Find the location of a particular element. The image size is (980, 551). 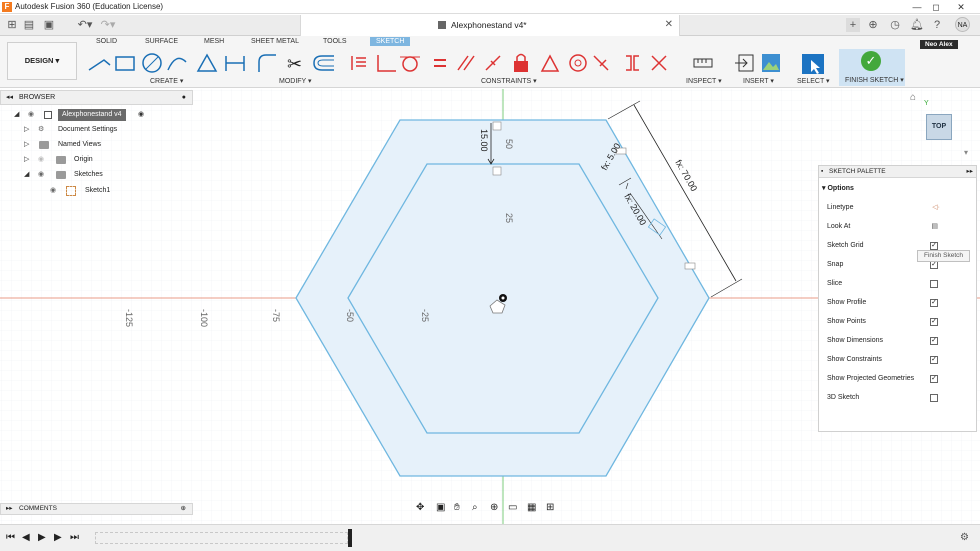

expand-comments-icon: ▸▸ is located at coordinates (9, 509).